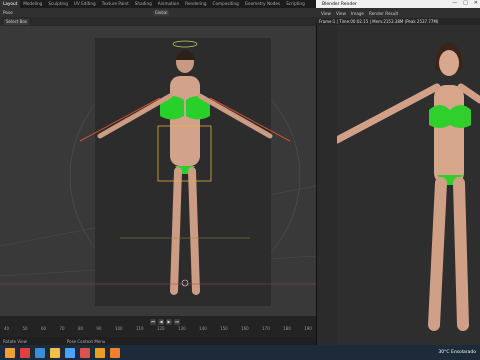 The image size is (480, 360). I want to click on frame-tick: 140, so click(203, 328).